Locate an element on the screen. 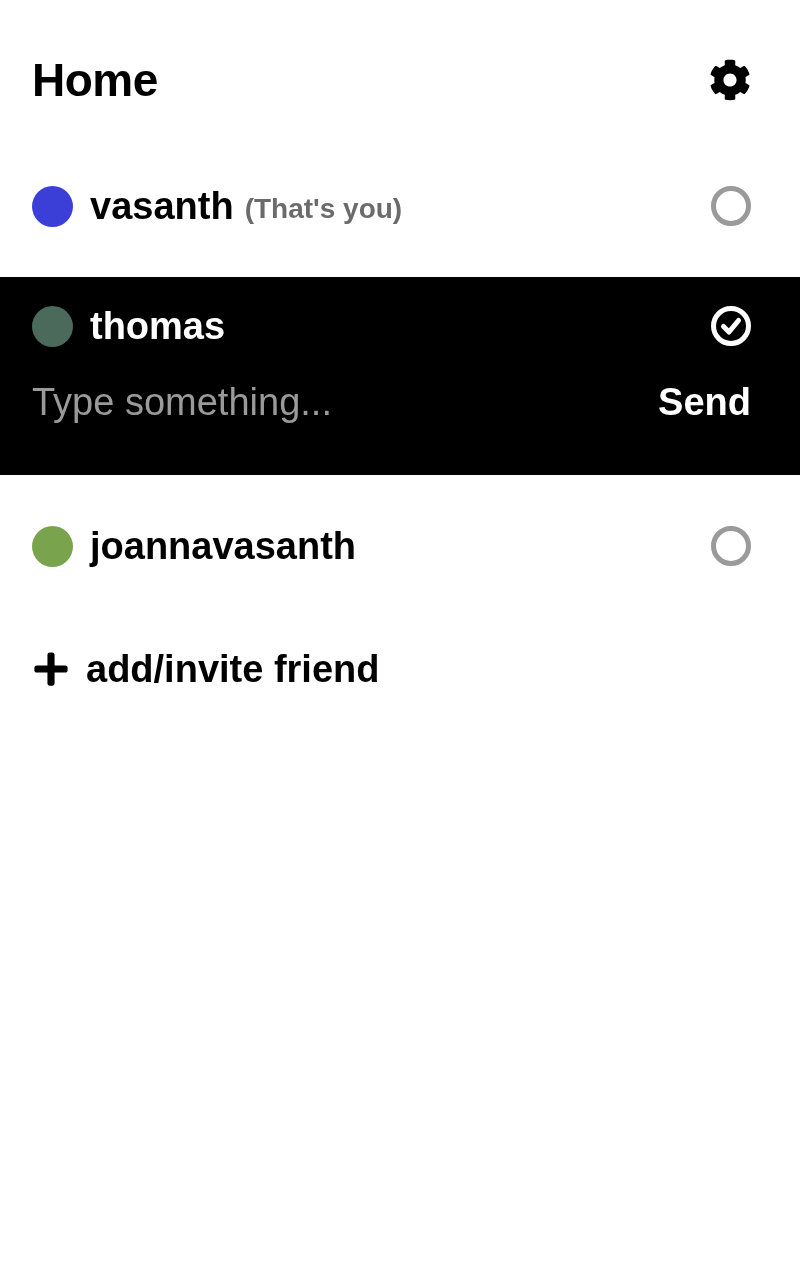 The width and height of the screenshot is (800, 1280). add-friend-button: add/invite friend is located at coordinates (206, 669).